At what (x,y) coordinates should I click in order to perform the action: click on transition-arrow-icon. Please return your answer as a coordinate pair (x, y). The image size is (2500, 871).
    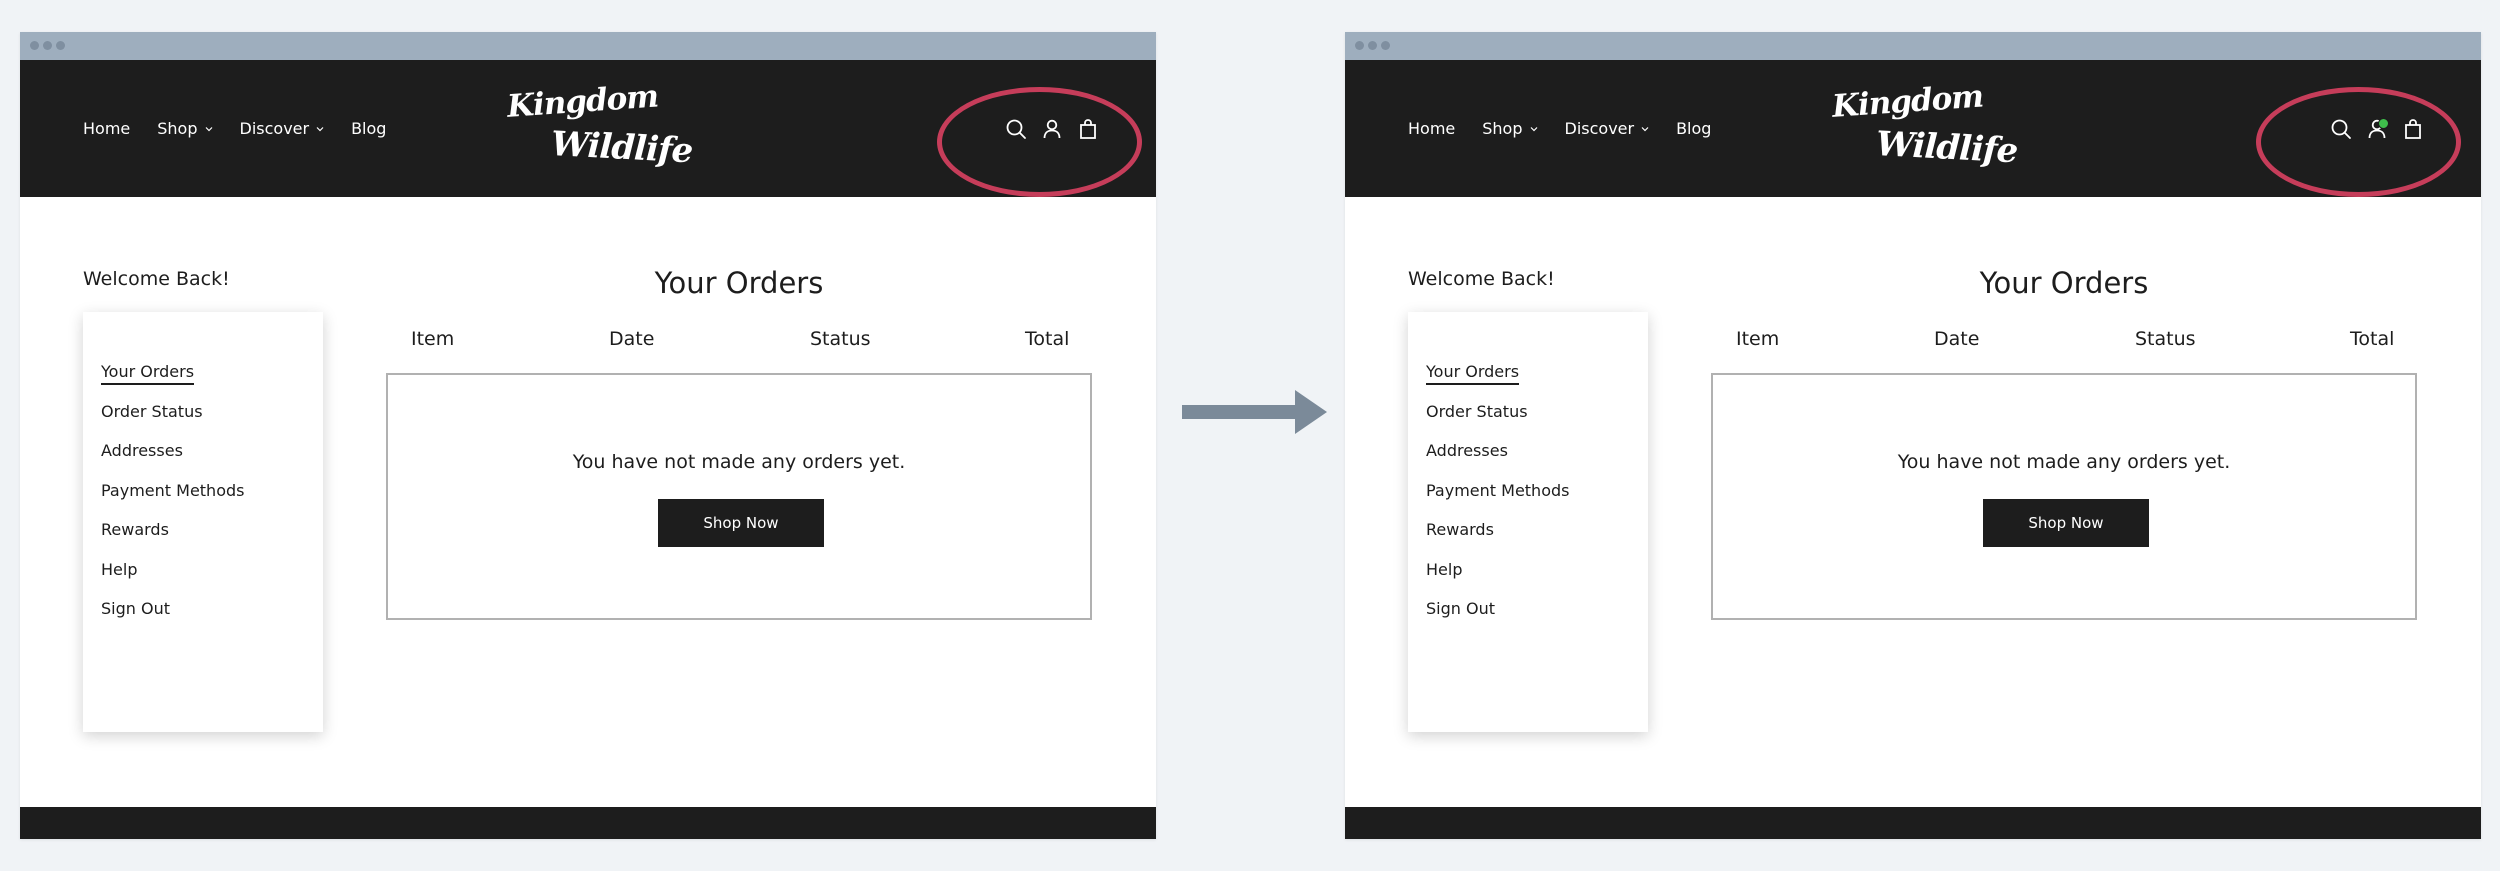
    Looking at the image, I should click on (1254, 412).